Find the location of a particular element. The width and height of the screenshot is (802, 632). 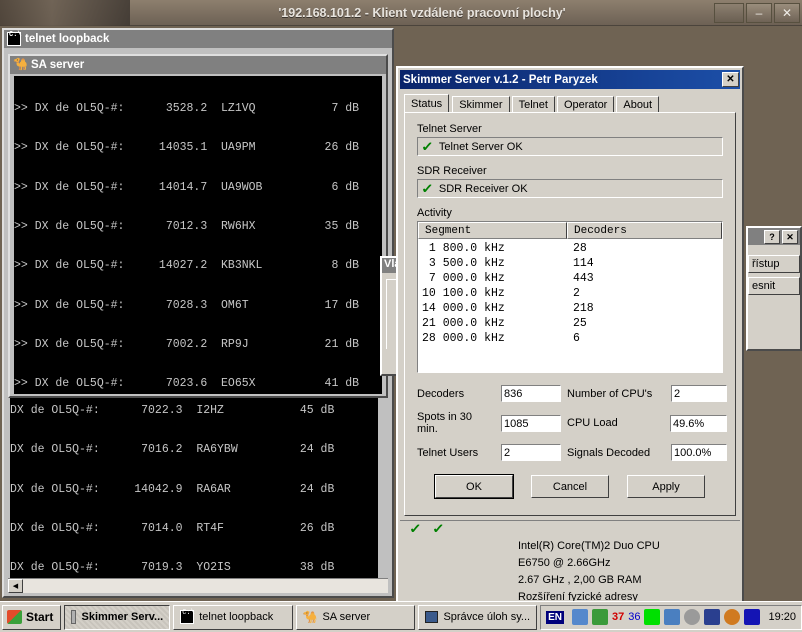

start-button: Start is located at coordinates (32, 617).